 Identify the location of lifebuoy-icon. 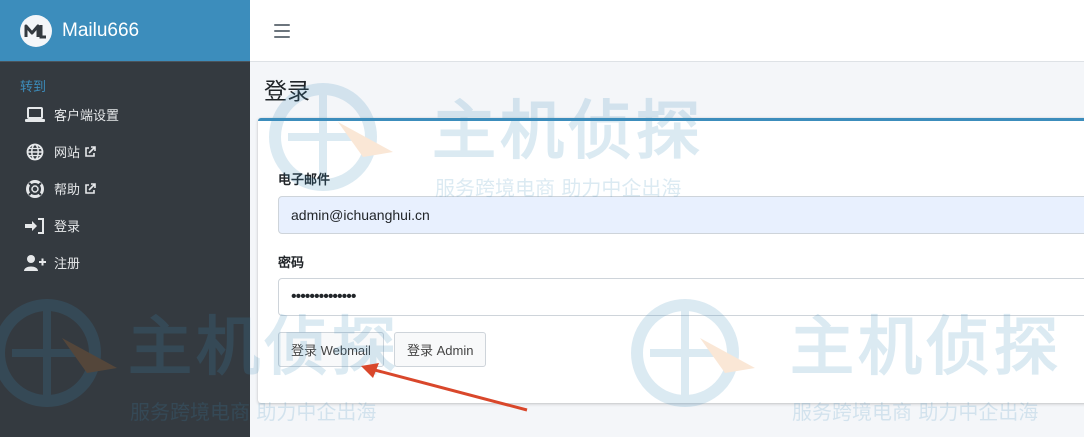
(35, 188).